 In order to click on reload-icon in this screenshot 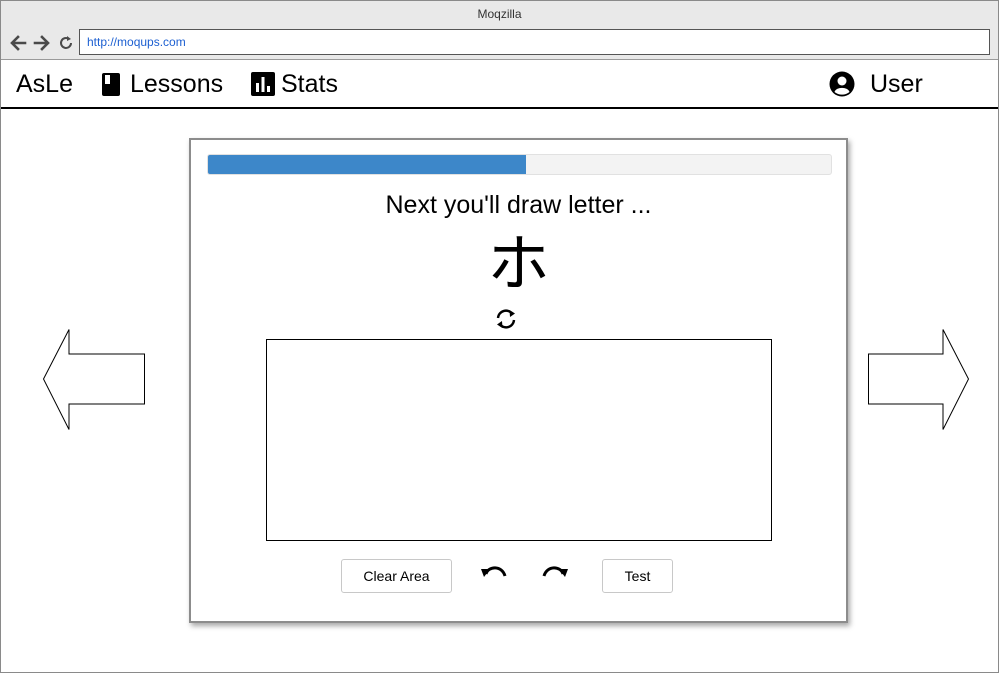, I will do `click(66, 42)`.